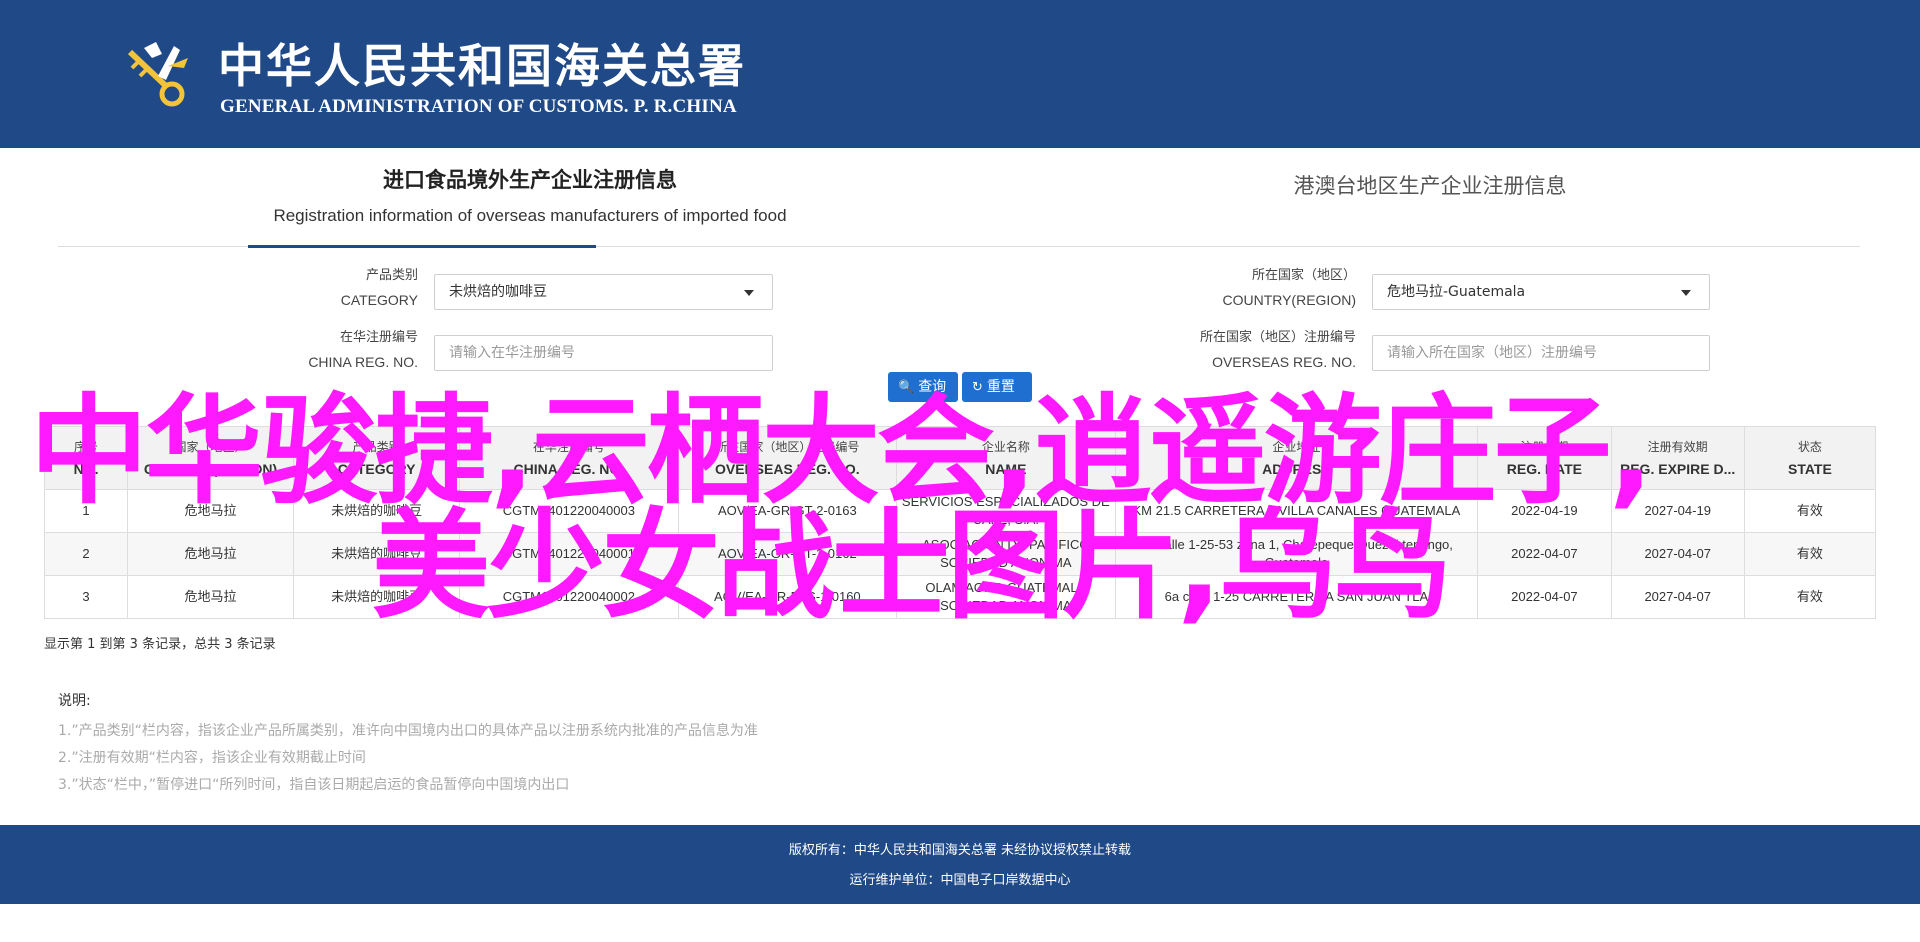 The image size is (1920, 942). What do you see at coordinates (1810, 469) in the screenshot?
I see `col-label-en: STATE` at bounding box center [1810, 469].